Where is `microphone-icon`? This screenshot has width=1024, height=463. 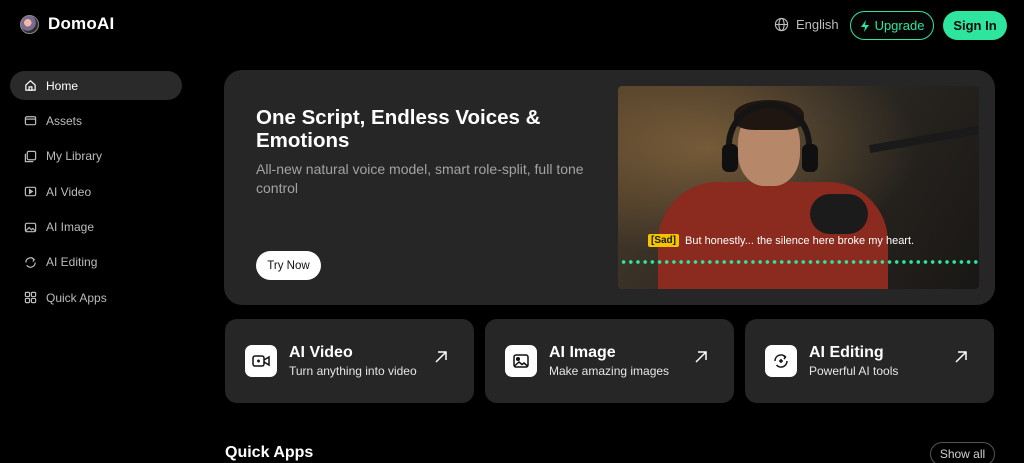 microphone-icon is located at coordinates (839, 214).